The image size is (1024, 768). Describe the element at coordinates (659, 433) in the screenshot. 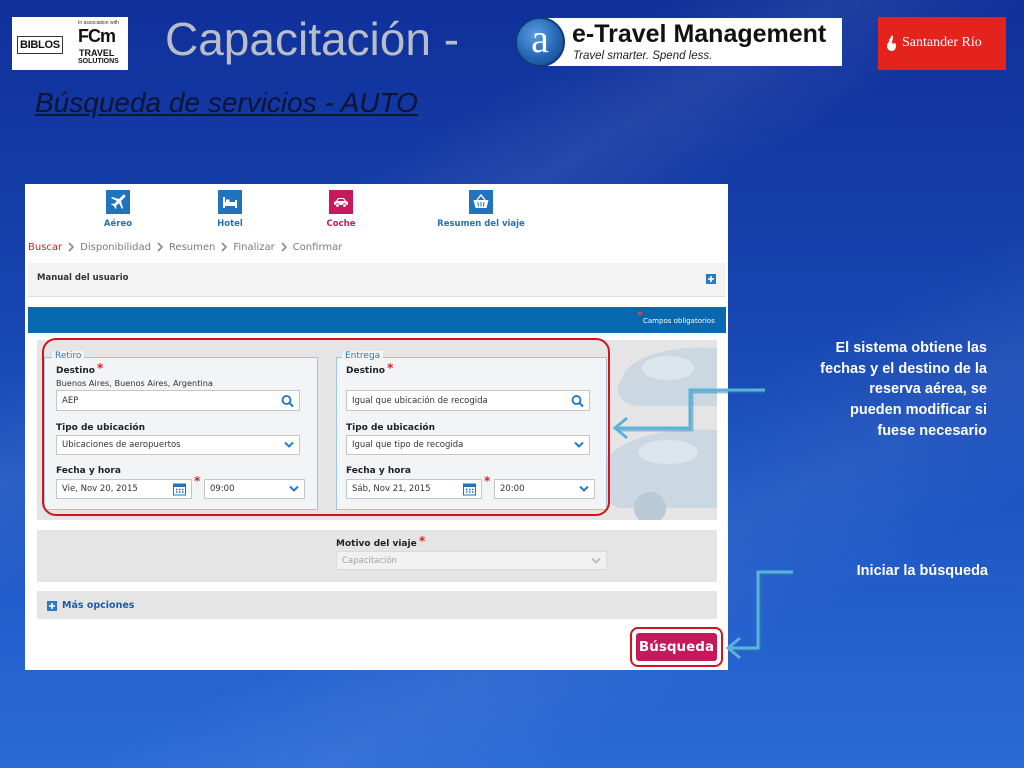

I see `car-illustration` at that location.